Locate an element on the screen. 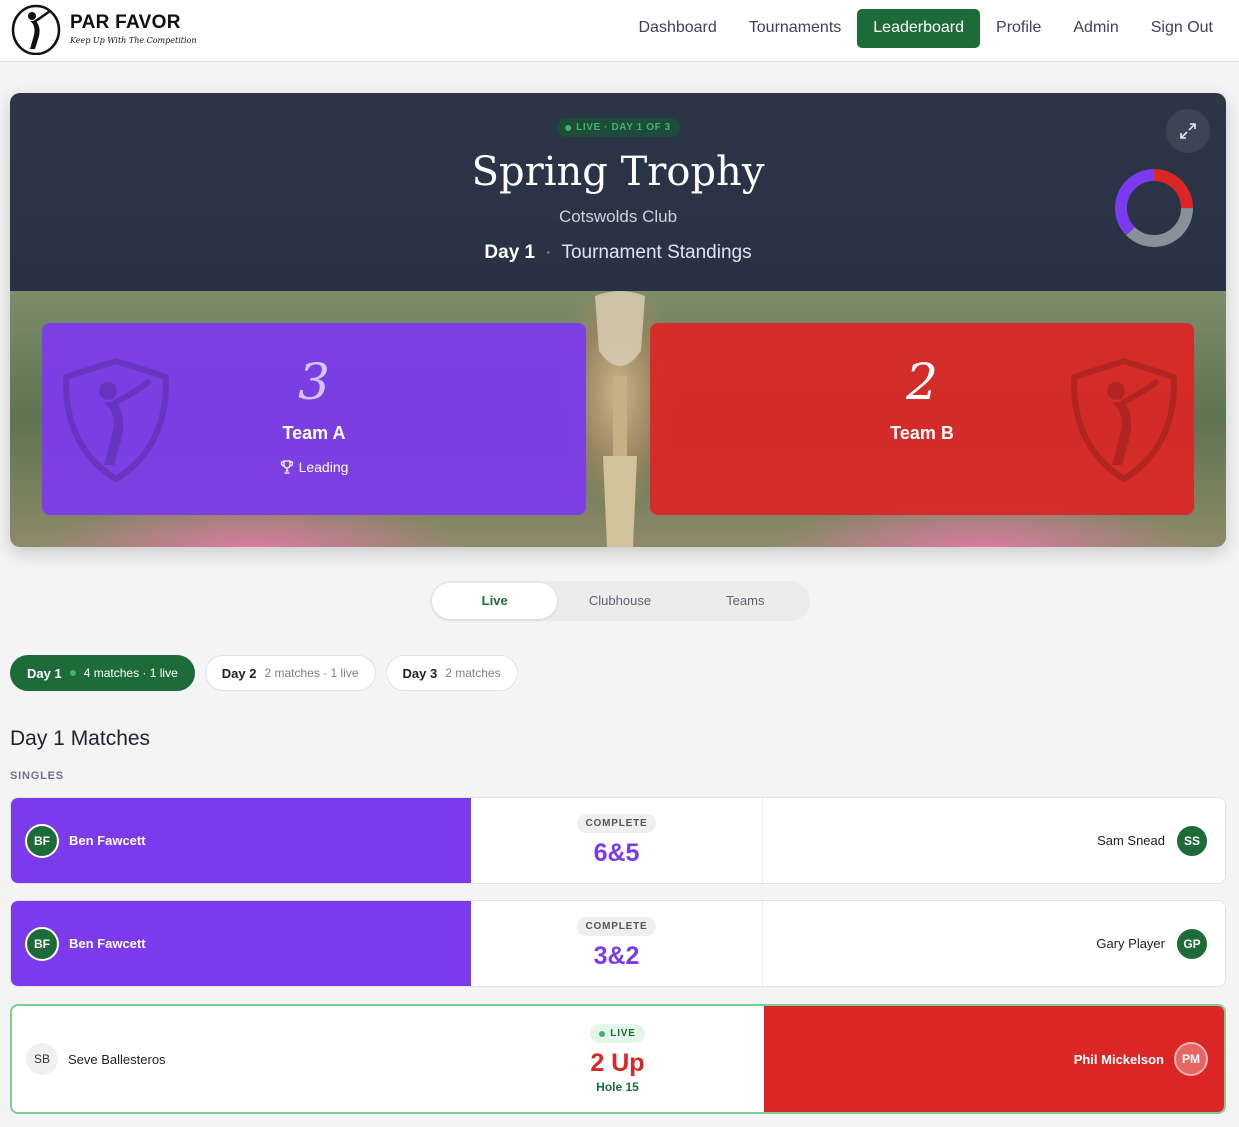  expand-fullscreen-button is located at coordinates (1188, 131).